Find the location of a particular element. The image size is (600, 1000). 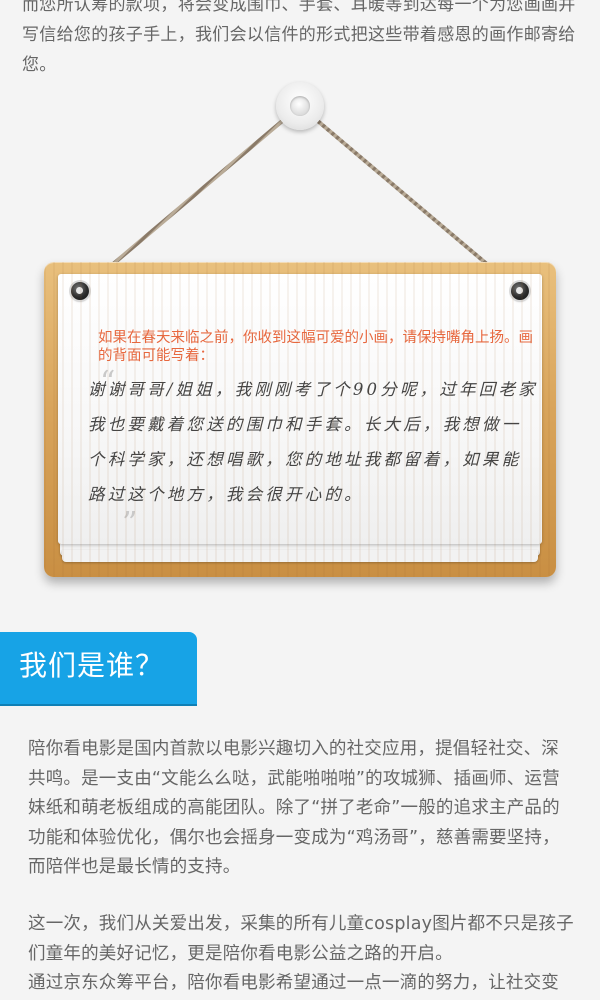

sign-note-text: 如果在春天来临之前，你收到这幅可爱的小画，请保持嘴角上扬。画的背面可能写着： is located at coordinates (315, 347).